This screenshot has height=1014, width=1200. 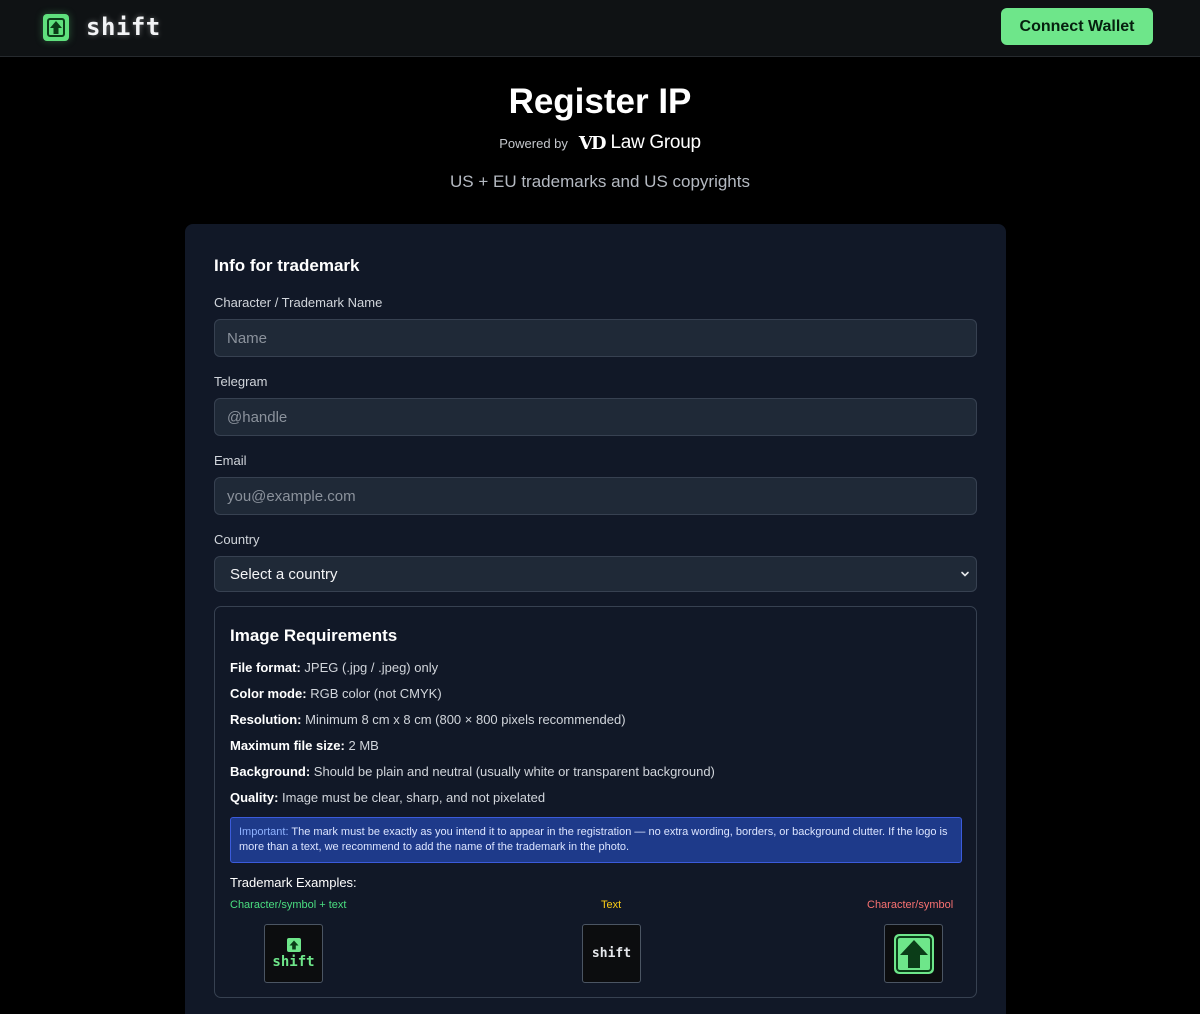 I want to click on trademark-name-input, so click(x=595, y=338).